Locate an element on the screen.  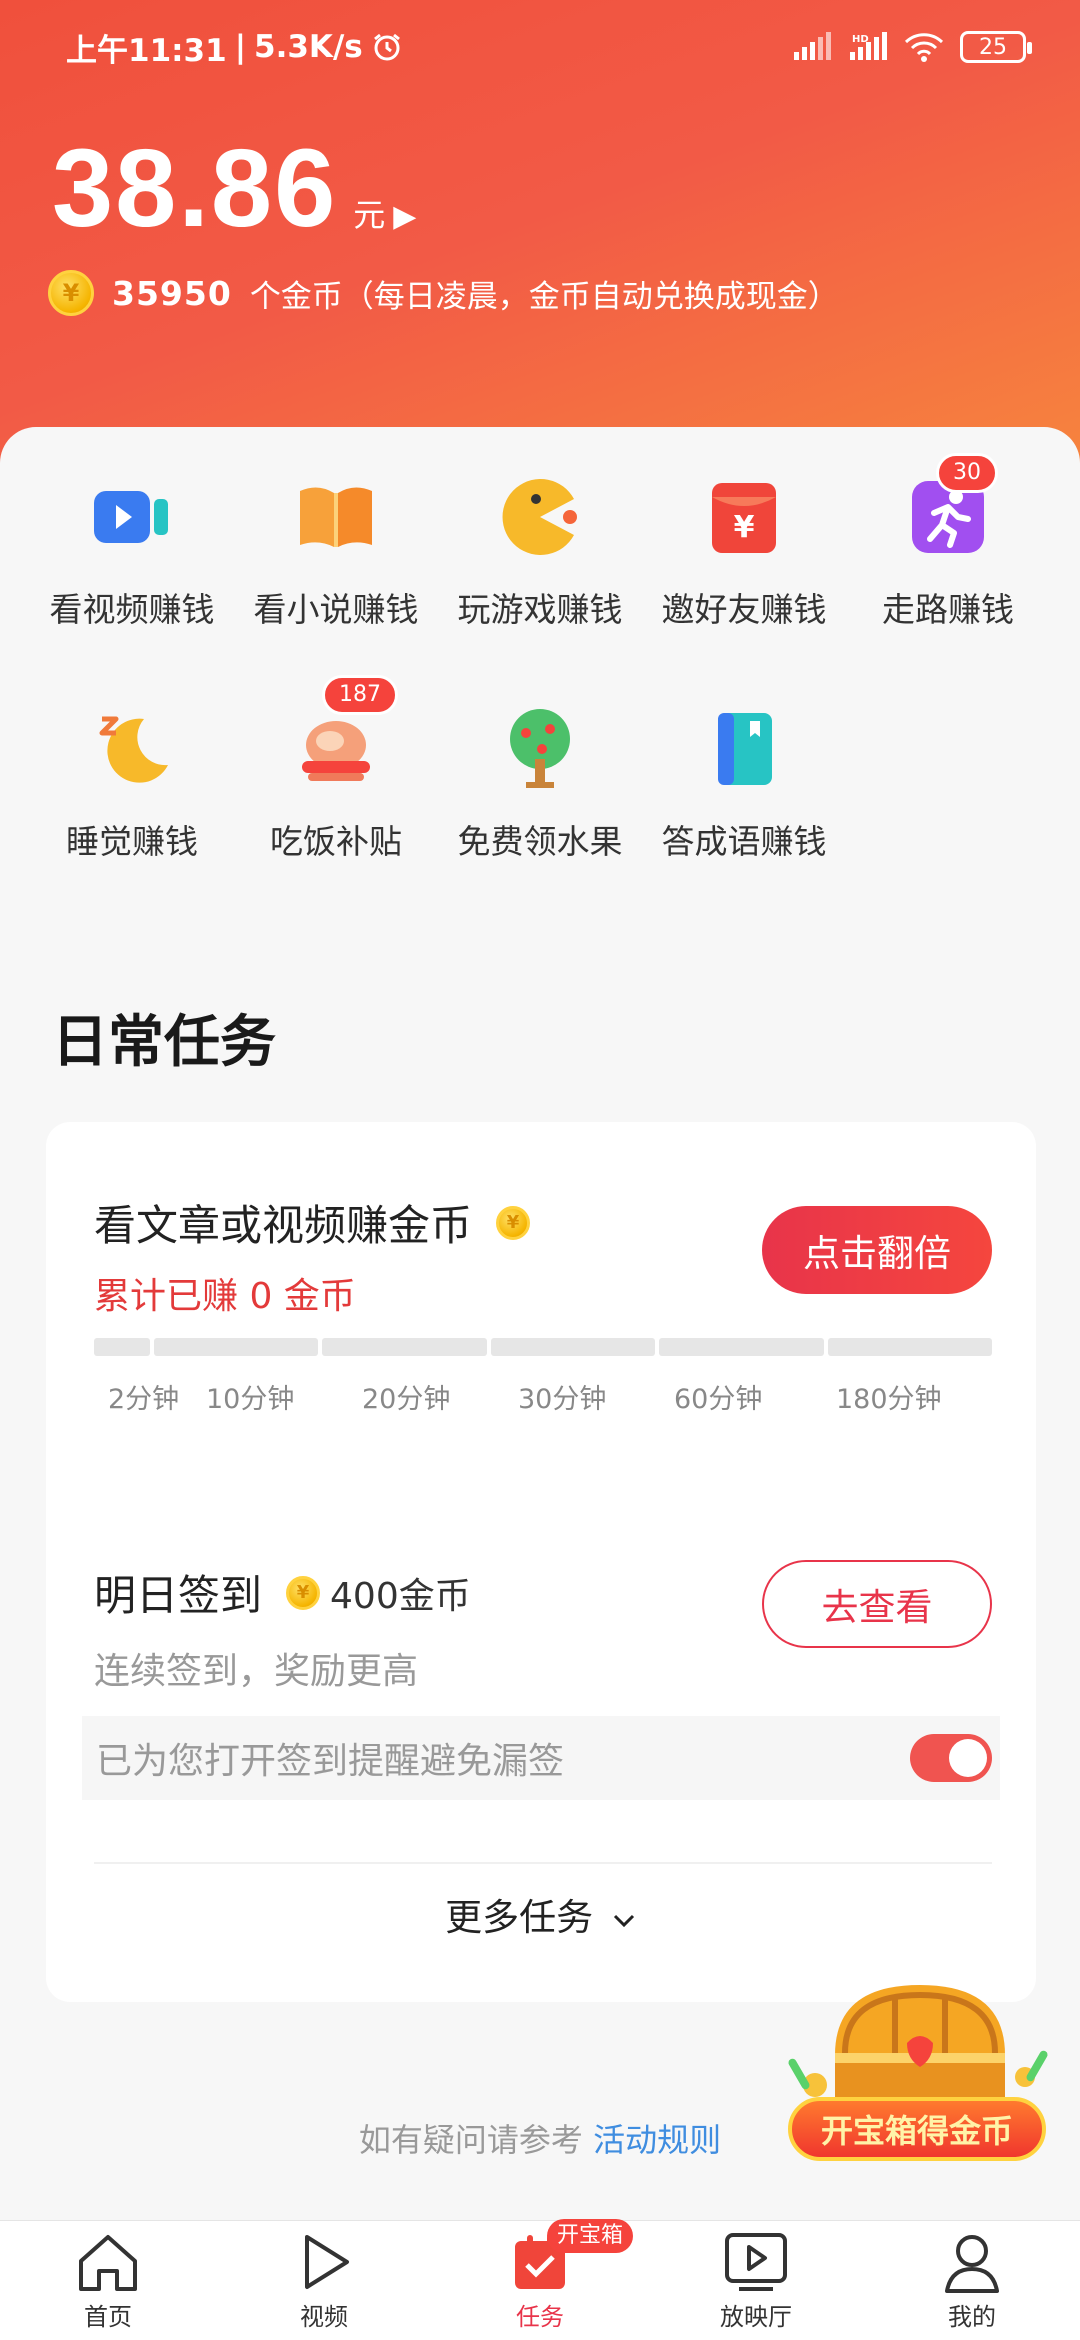
grid-item-fruit: 免费领水果 is located at coordinates (540, 781).